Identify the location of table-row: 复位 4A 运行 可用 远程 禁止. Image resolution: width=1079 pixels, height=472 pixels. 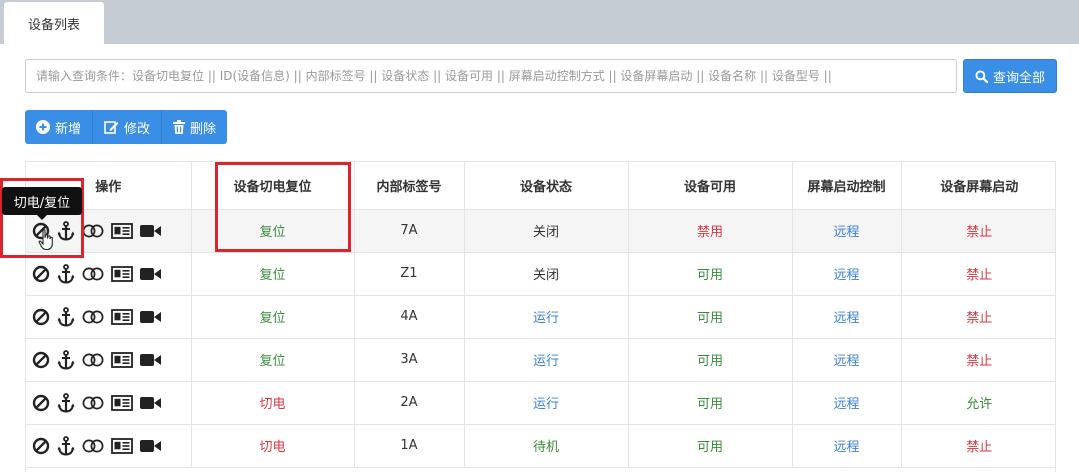
(540, 317).